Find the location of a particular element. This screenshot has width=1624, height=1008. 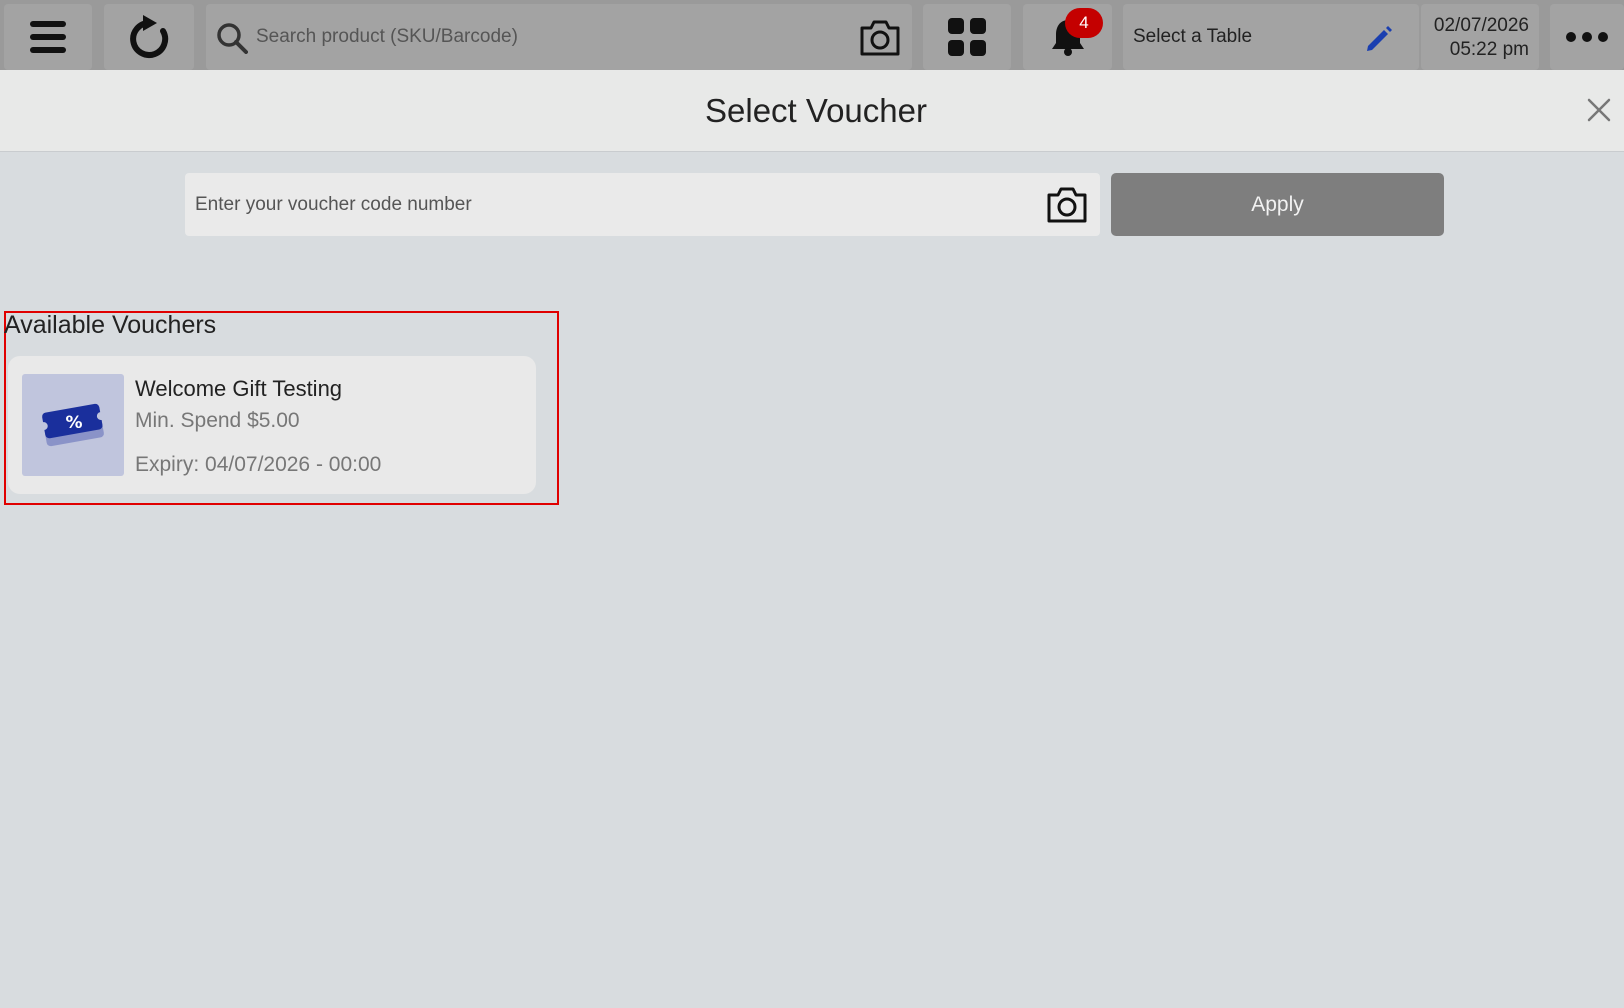

search-placeholder: Search product (SKU/Barcode) is located at coordinates (387, 36).